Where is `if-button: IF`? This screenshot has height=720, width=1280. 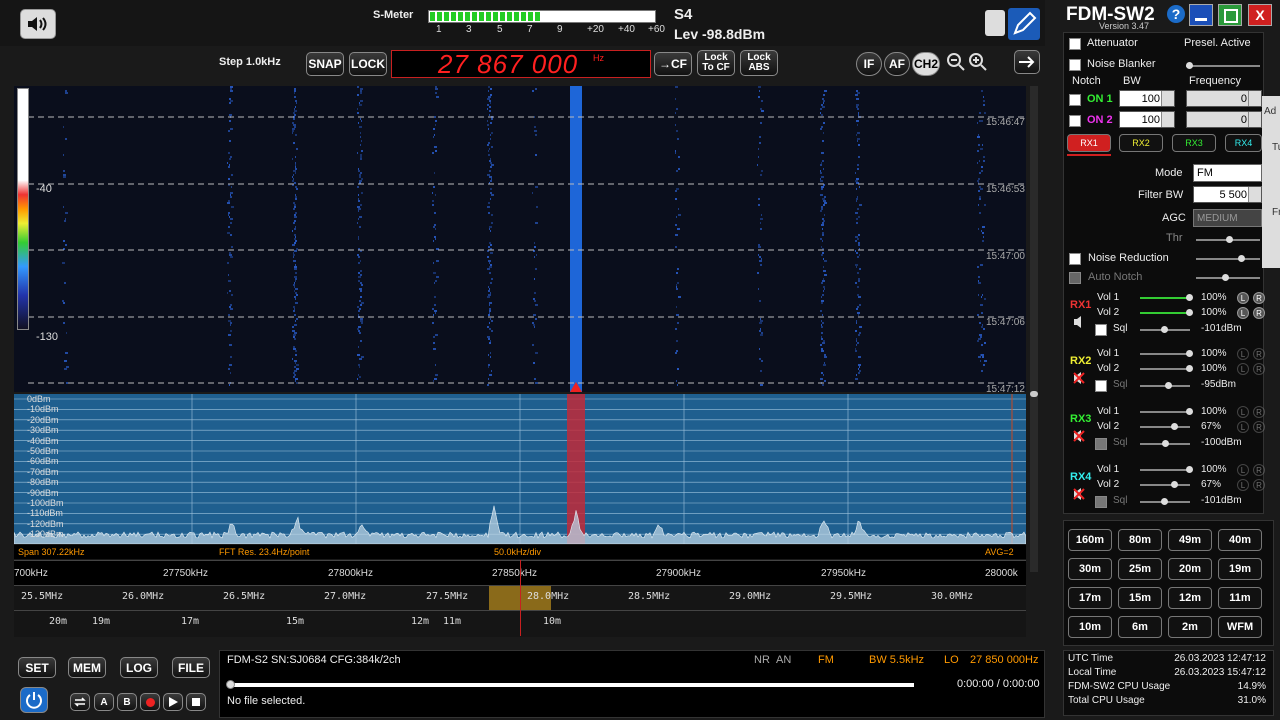
if-button: IF is located at coordinates (869, 64).